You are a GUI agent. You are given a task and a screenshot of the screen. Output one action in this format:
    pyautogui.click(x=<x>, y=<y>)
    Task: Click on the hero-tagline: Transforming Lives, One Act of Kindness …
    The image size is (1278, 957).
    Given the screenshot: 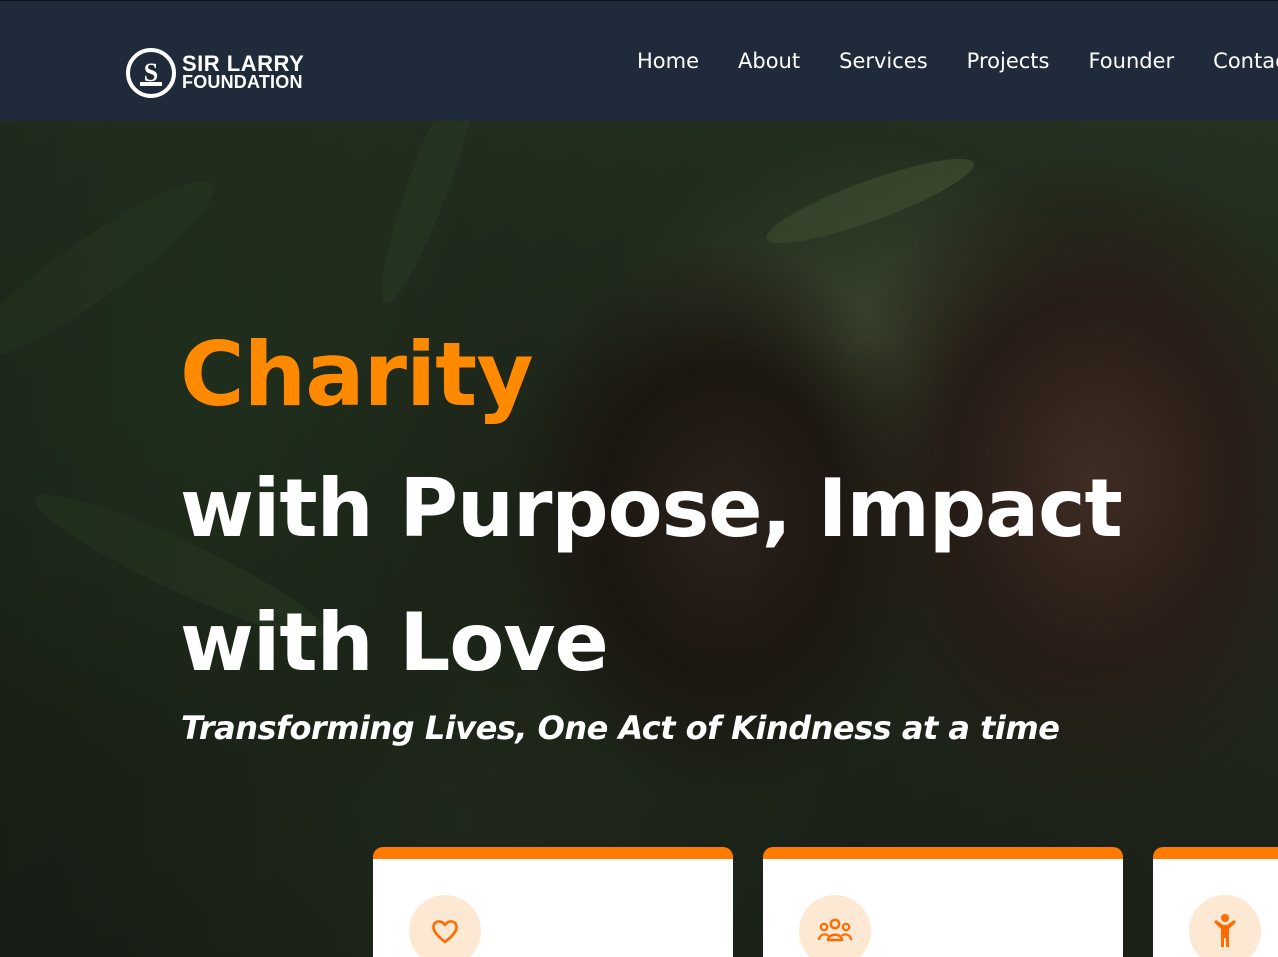 What is the action you would take?
    pyautogui.click(x=620, y=728)
    